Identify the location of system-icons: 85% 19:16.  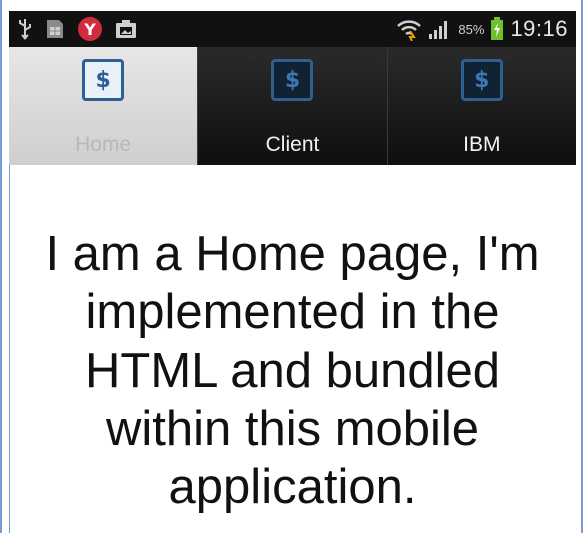
(482, 29).